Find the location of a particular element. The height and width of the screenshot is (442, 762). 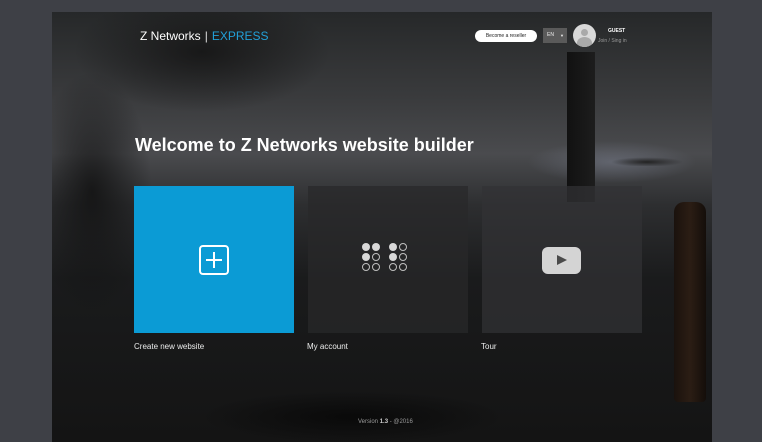

background-feet is located at coordinates (352, 409).